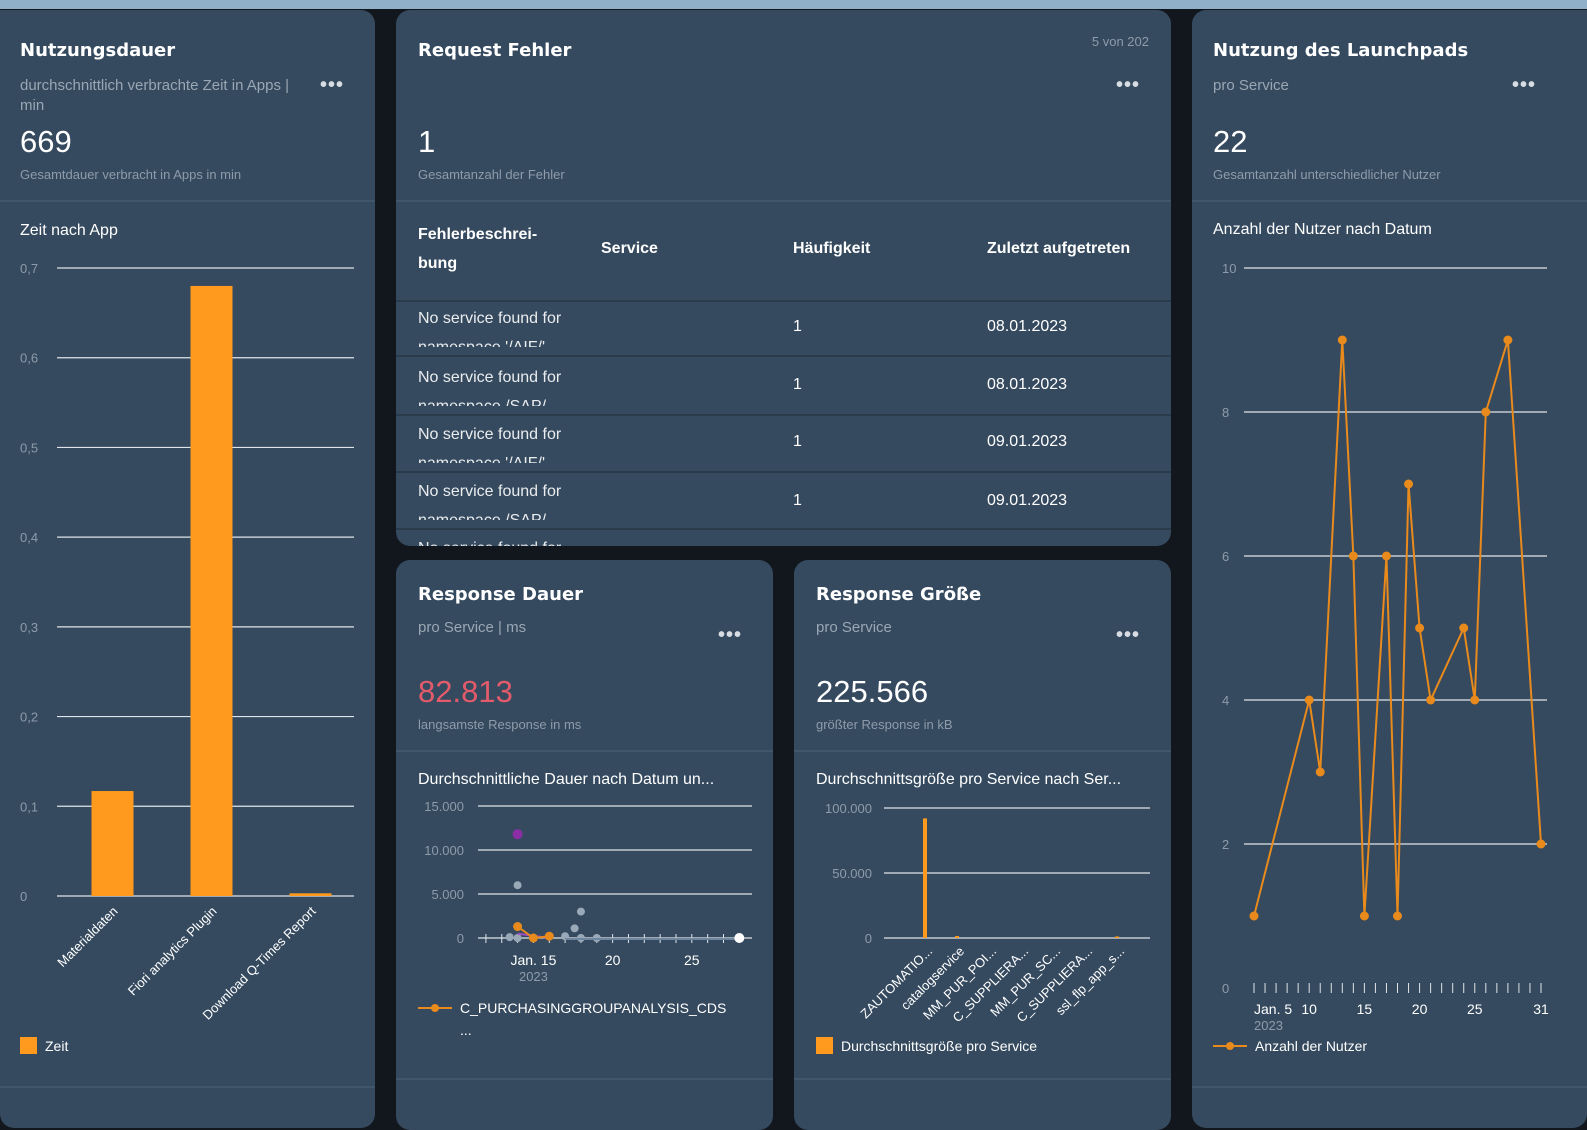 Image resolution: width=1587 pixels, height=1130 pixels. I want to click on kpi-value: 669, so click(46, 141).